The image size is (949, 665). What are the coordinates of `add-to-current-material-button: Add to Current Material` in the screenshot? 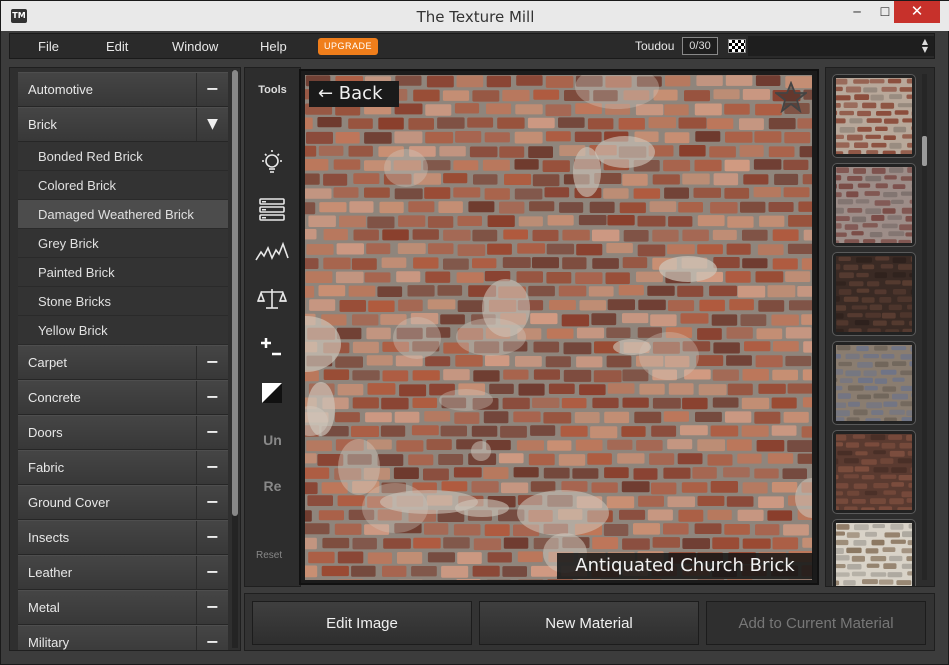 It's located at (816, 623).